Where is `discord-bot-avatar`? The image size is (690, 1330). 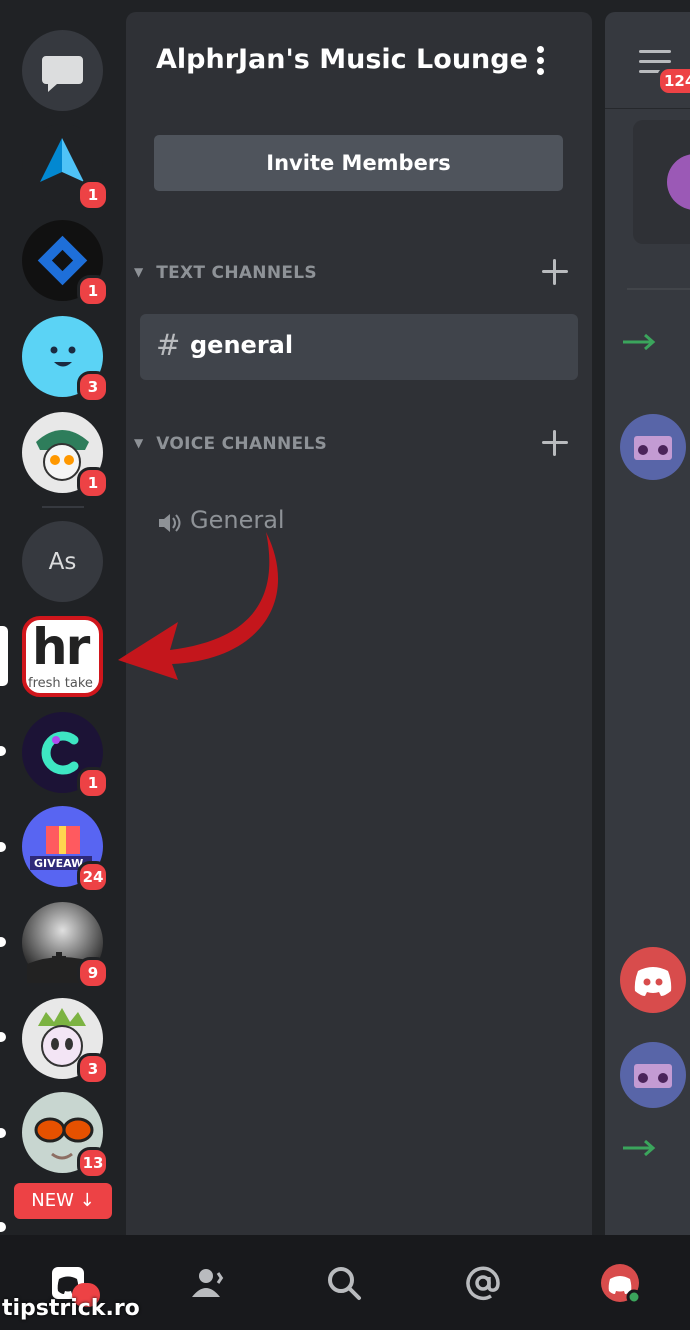
discord-bot-avatar is located at coordinates (653, 980).